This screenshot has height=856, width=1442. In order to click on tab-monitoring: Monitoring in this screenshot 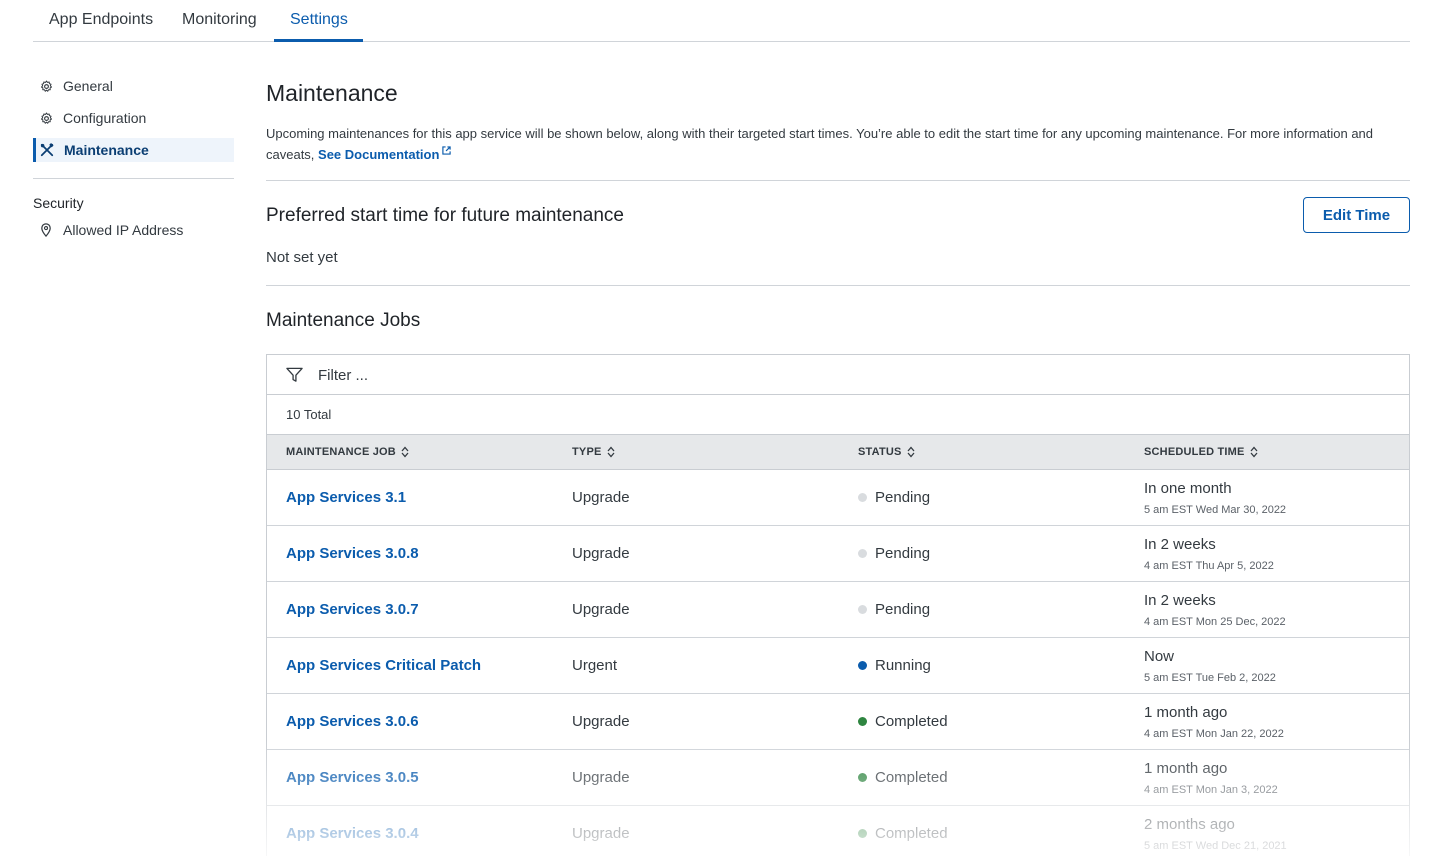, I will do `click(219, 20)`.